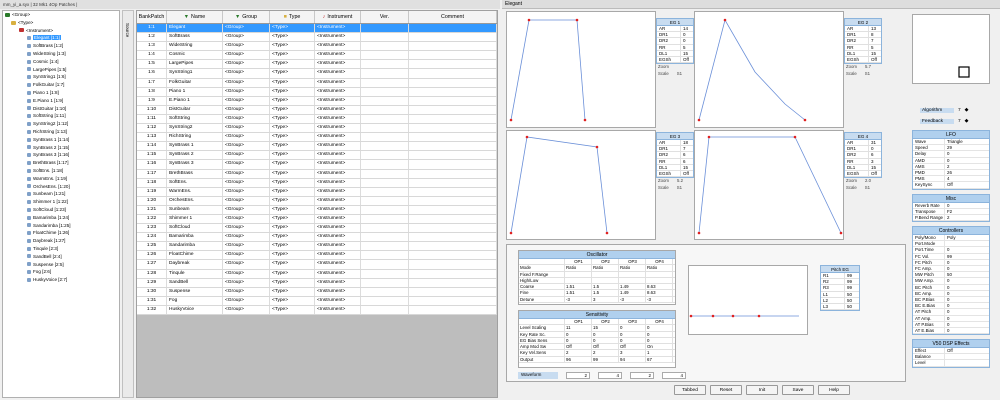 The image size is (1000, 400). What do you see at coordinates (951, 218) in the screenshot?
I see `misc-param: P.Bend Range 2` at bounding box center [951, 218].